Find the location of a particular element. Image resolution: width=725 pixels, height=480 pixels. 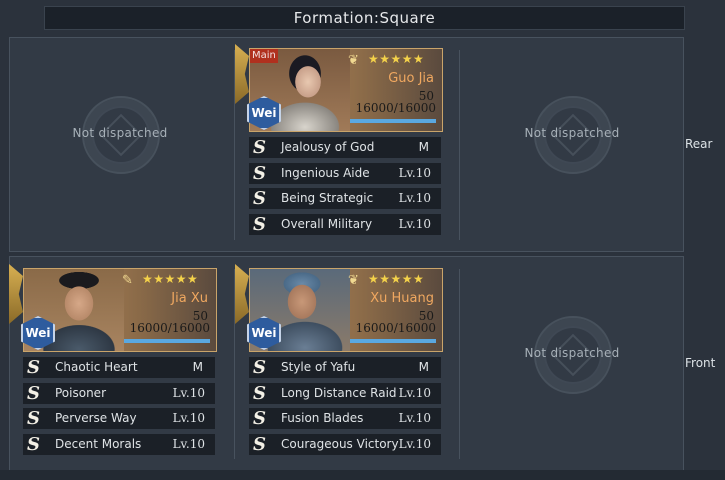

skill-row: S Ingenious Aide Lv.10 is located at coordinates (345, 173).